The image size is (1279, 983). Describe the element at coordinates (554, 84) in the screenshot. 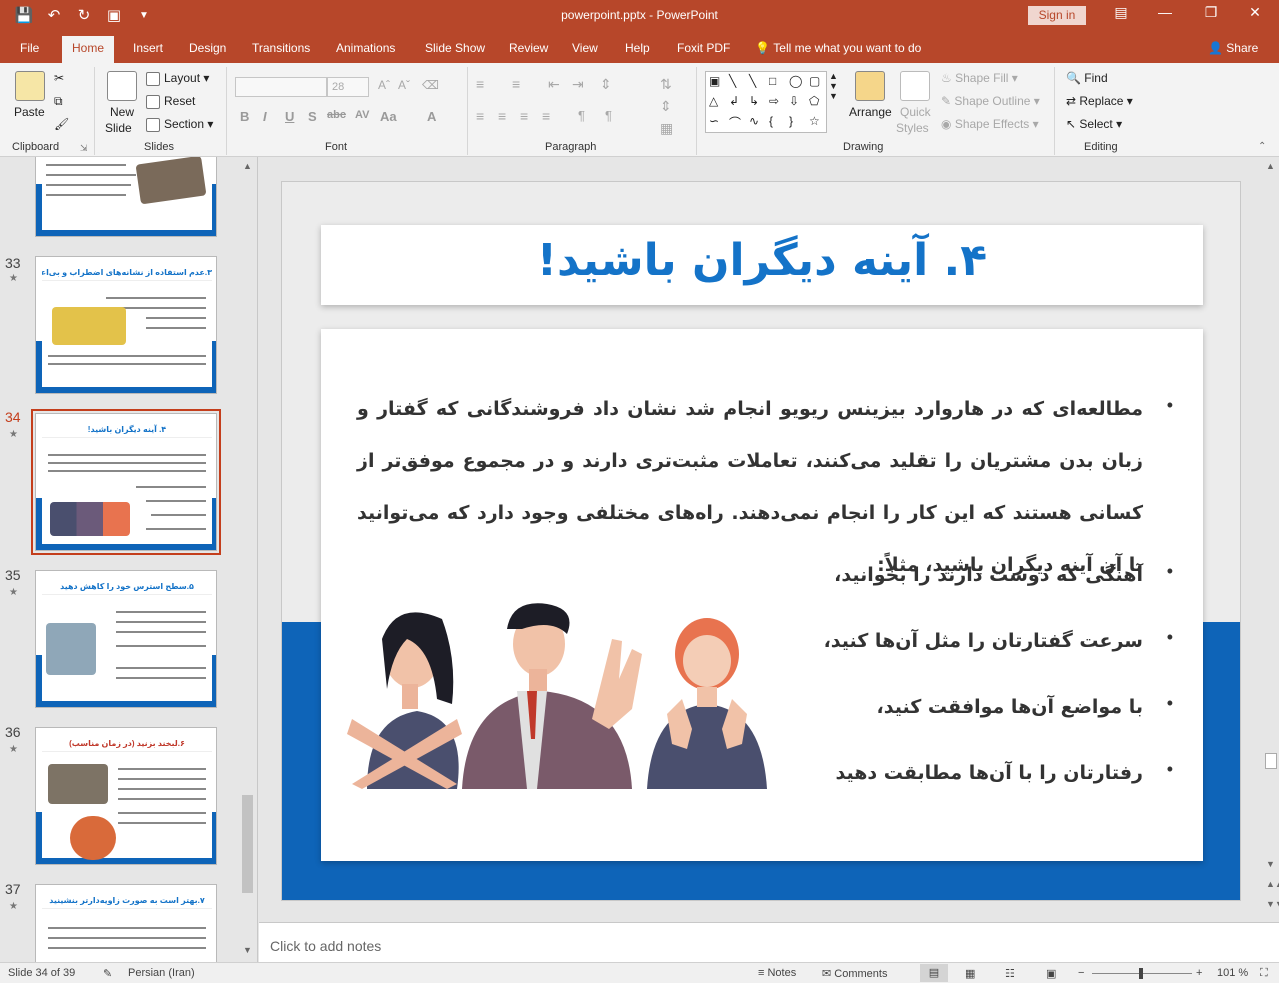

I see `decrease-indent-icon: ⇤` at that location.